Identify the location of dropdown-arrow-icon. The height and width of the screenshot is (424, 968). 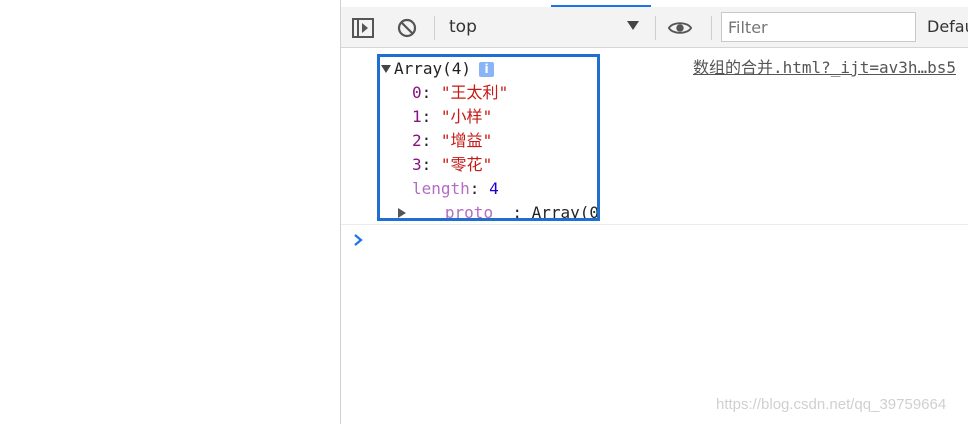
(633, 25).